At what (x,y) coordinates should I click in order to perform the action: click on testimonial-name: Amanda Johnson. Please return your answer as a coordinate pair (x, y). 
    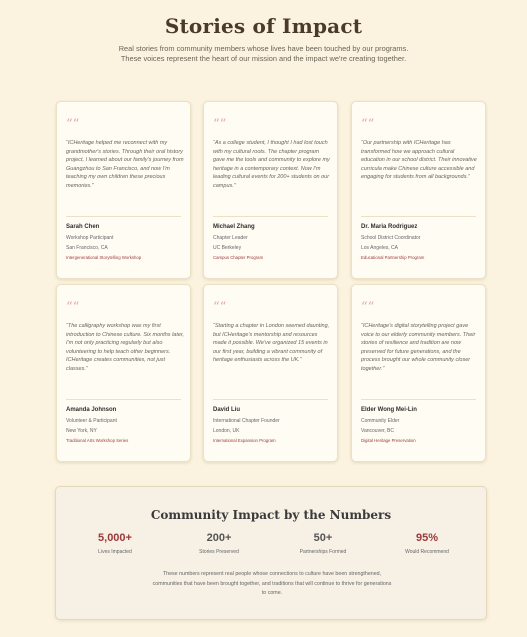
    Looking at the image, I should click on (91, 410).